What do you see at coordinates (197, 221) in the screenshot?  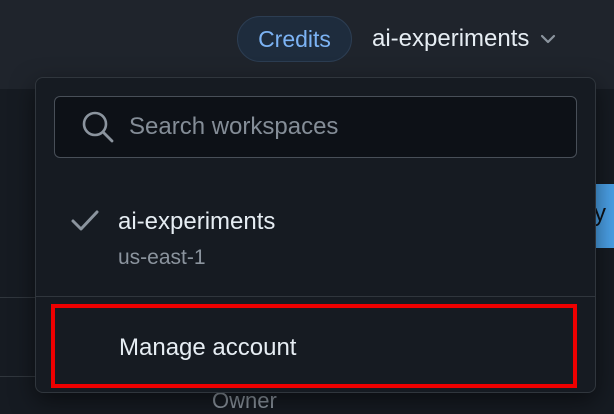 I see `workspace-option-name: ai-experiments` at bounding box center [197, 221].